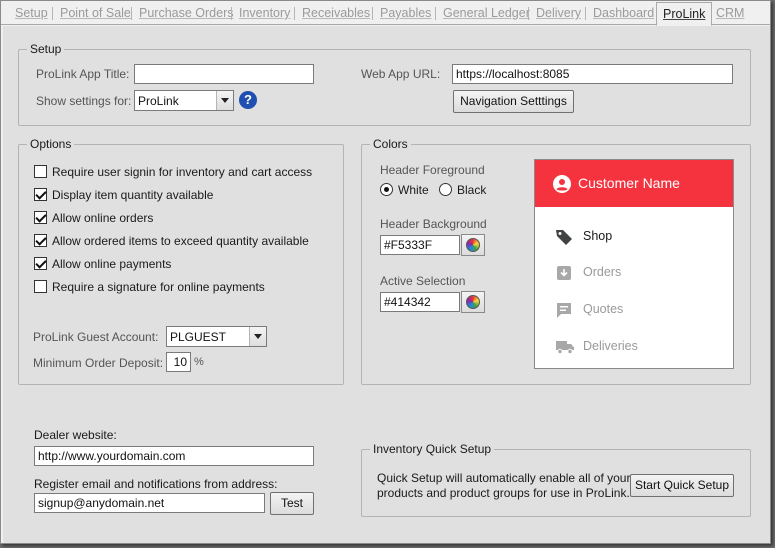 The height and width of the screenshot is (548, 775). Describe the element at coordinates (558, 13) in the screenshot. I see `tab-delivery: Delivery` at that location.